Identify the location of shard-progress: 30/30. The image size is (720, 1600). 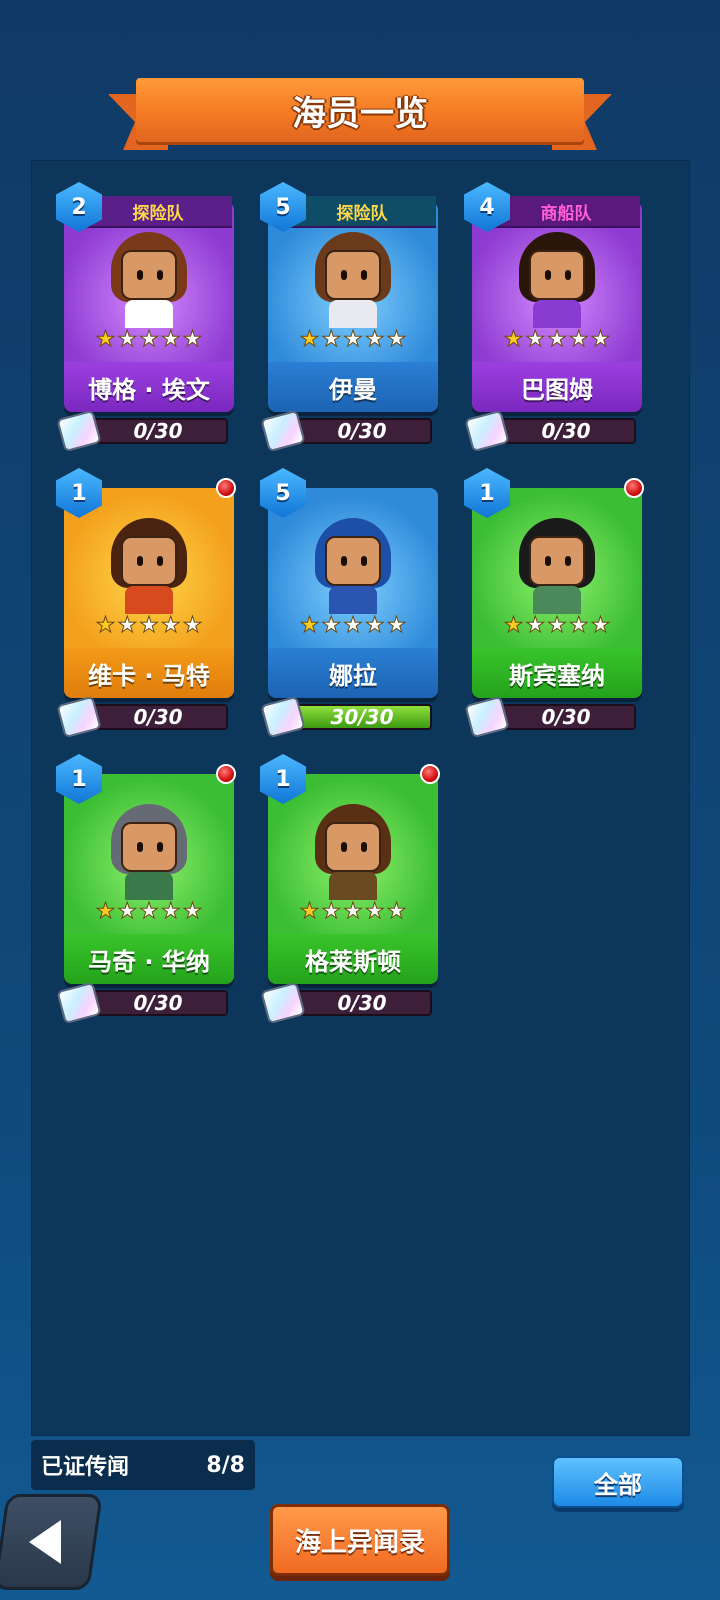
(348, 717).